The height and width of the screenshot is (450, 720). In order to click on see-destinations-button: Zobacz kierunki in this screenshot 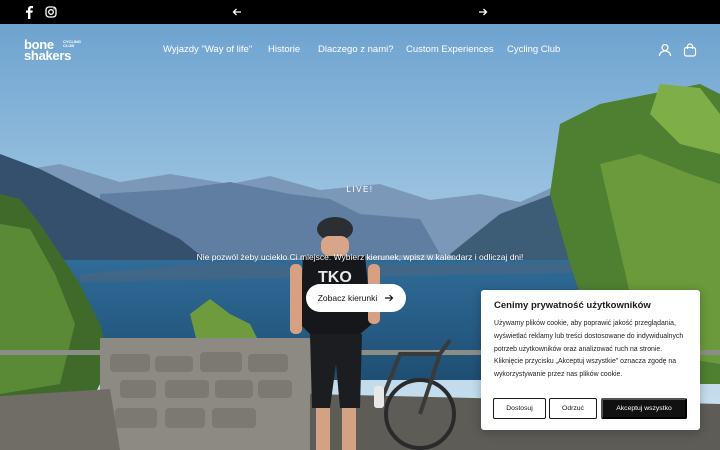, I will do `click(356, 298)`.